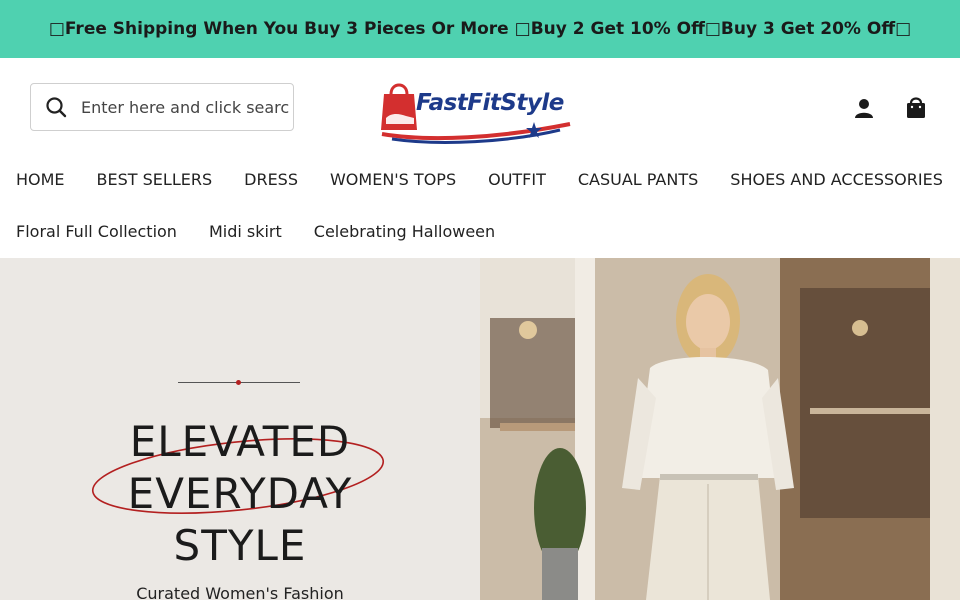 This screenshot has width=960, height=600. Describe the element at coordinates (240, 493) in the screenshot. I see `hero-title: ELEVATED EVERYDAY STYLE` at that location.